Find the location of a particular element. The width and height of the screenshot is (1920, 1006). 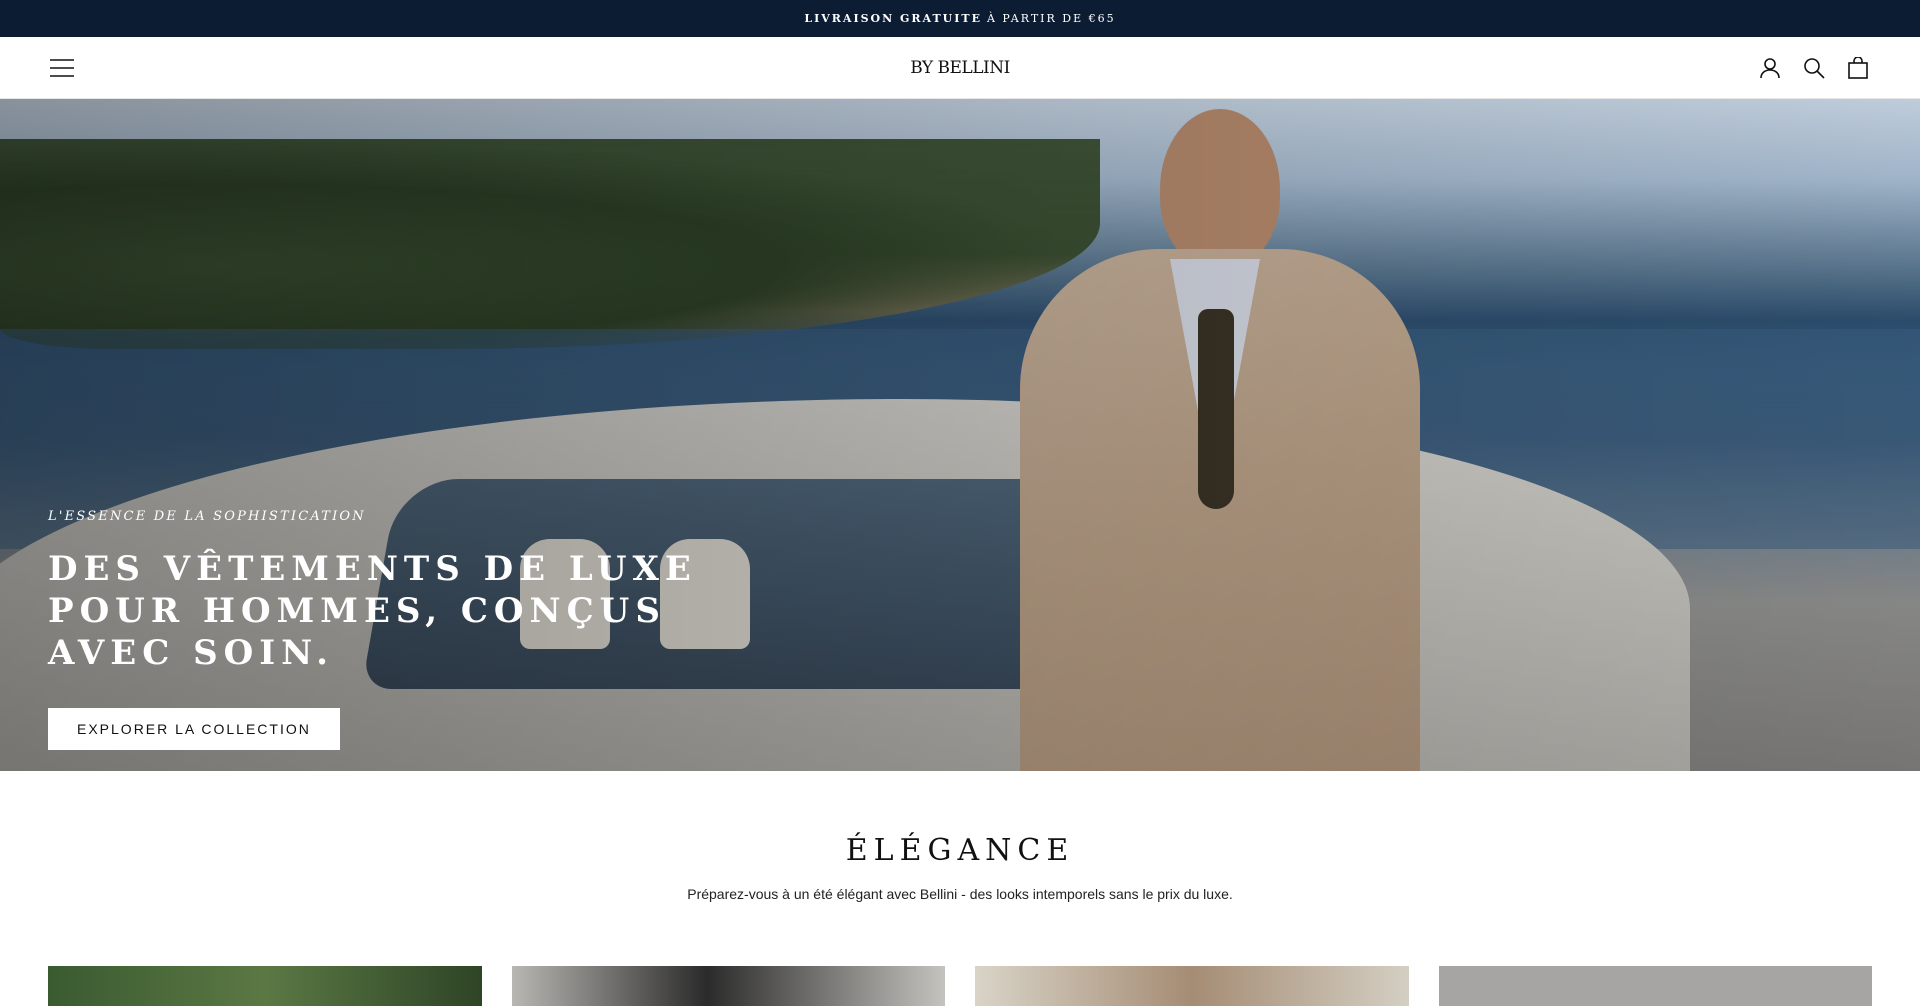

hero-eyebrow: L'ESSENCE DE LA SOPHISTICATION is located at coordinates (207, 516).